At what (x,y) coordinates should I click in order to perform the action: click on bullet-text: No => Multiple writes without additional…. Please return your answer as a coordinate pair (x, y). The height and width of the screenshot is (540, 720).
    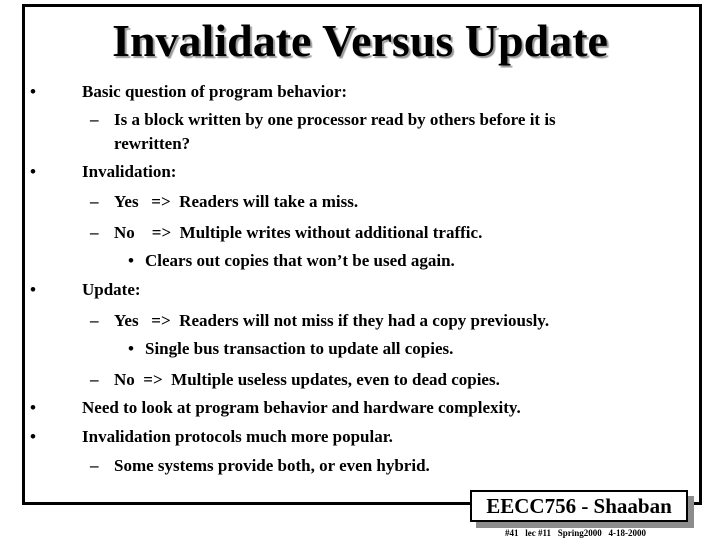
    Looking at the image, I should click on (298, 232).